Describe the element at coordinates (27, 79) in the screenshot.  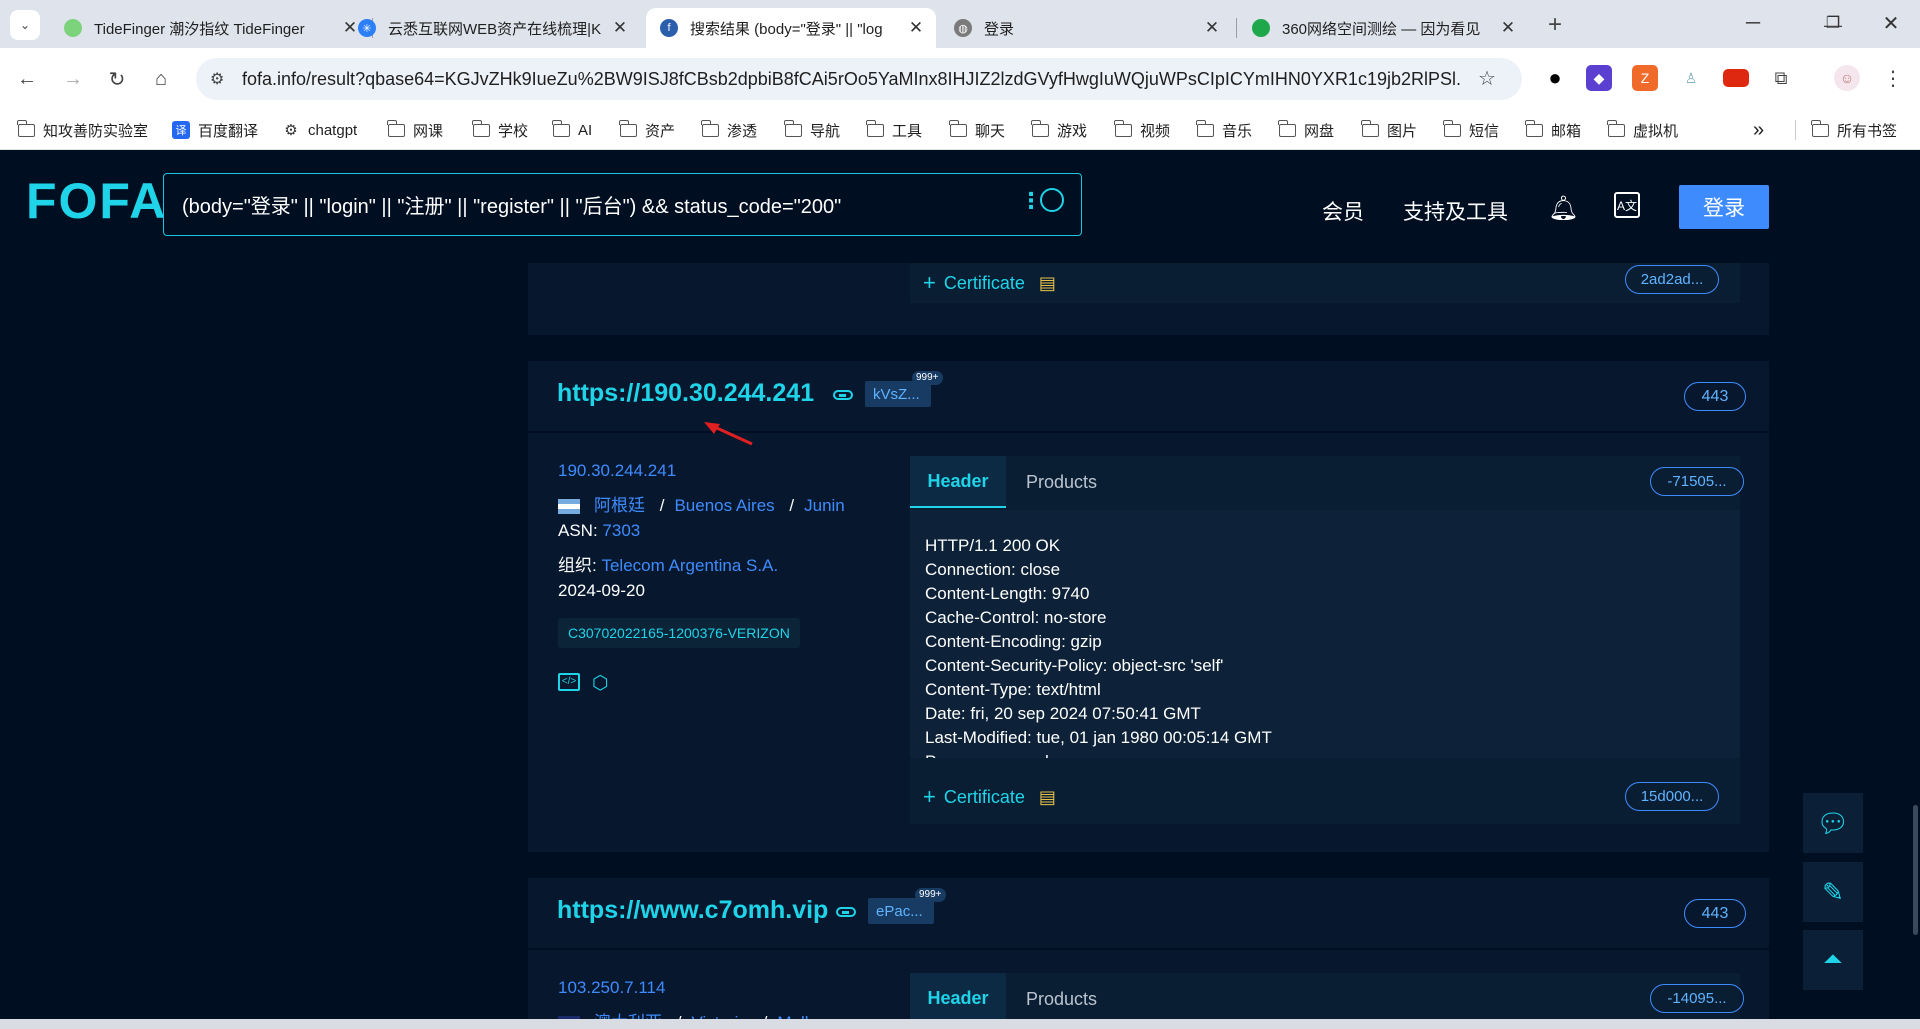
I see `back-icon: ←` at that location.